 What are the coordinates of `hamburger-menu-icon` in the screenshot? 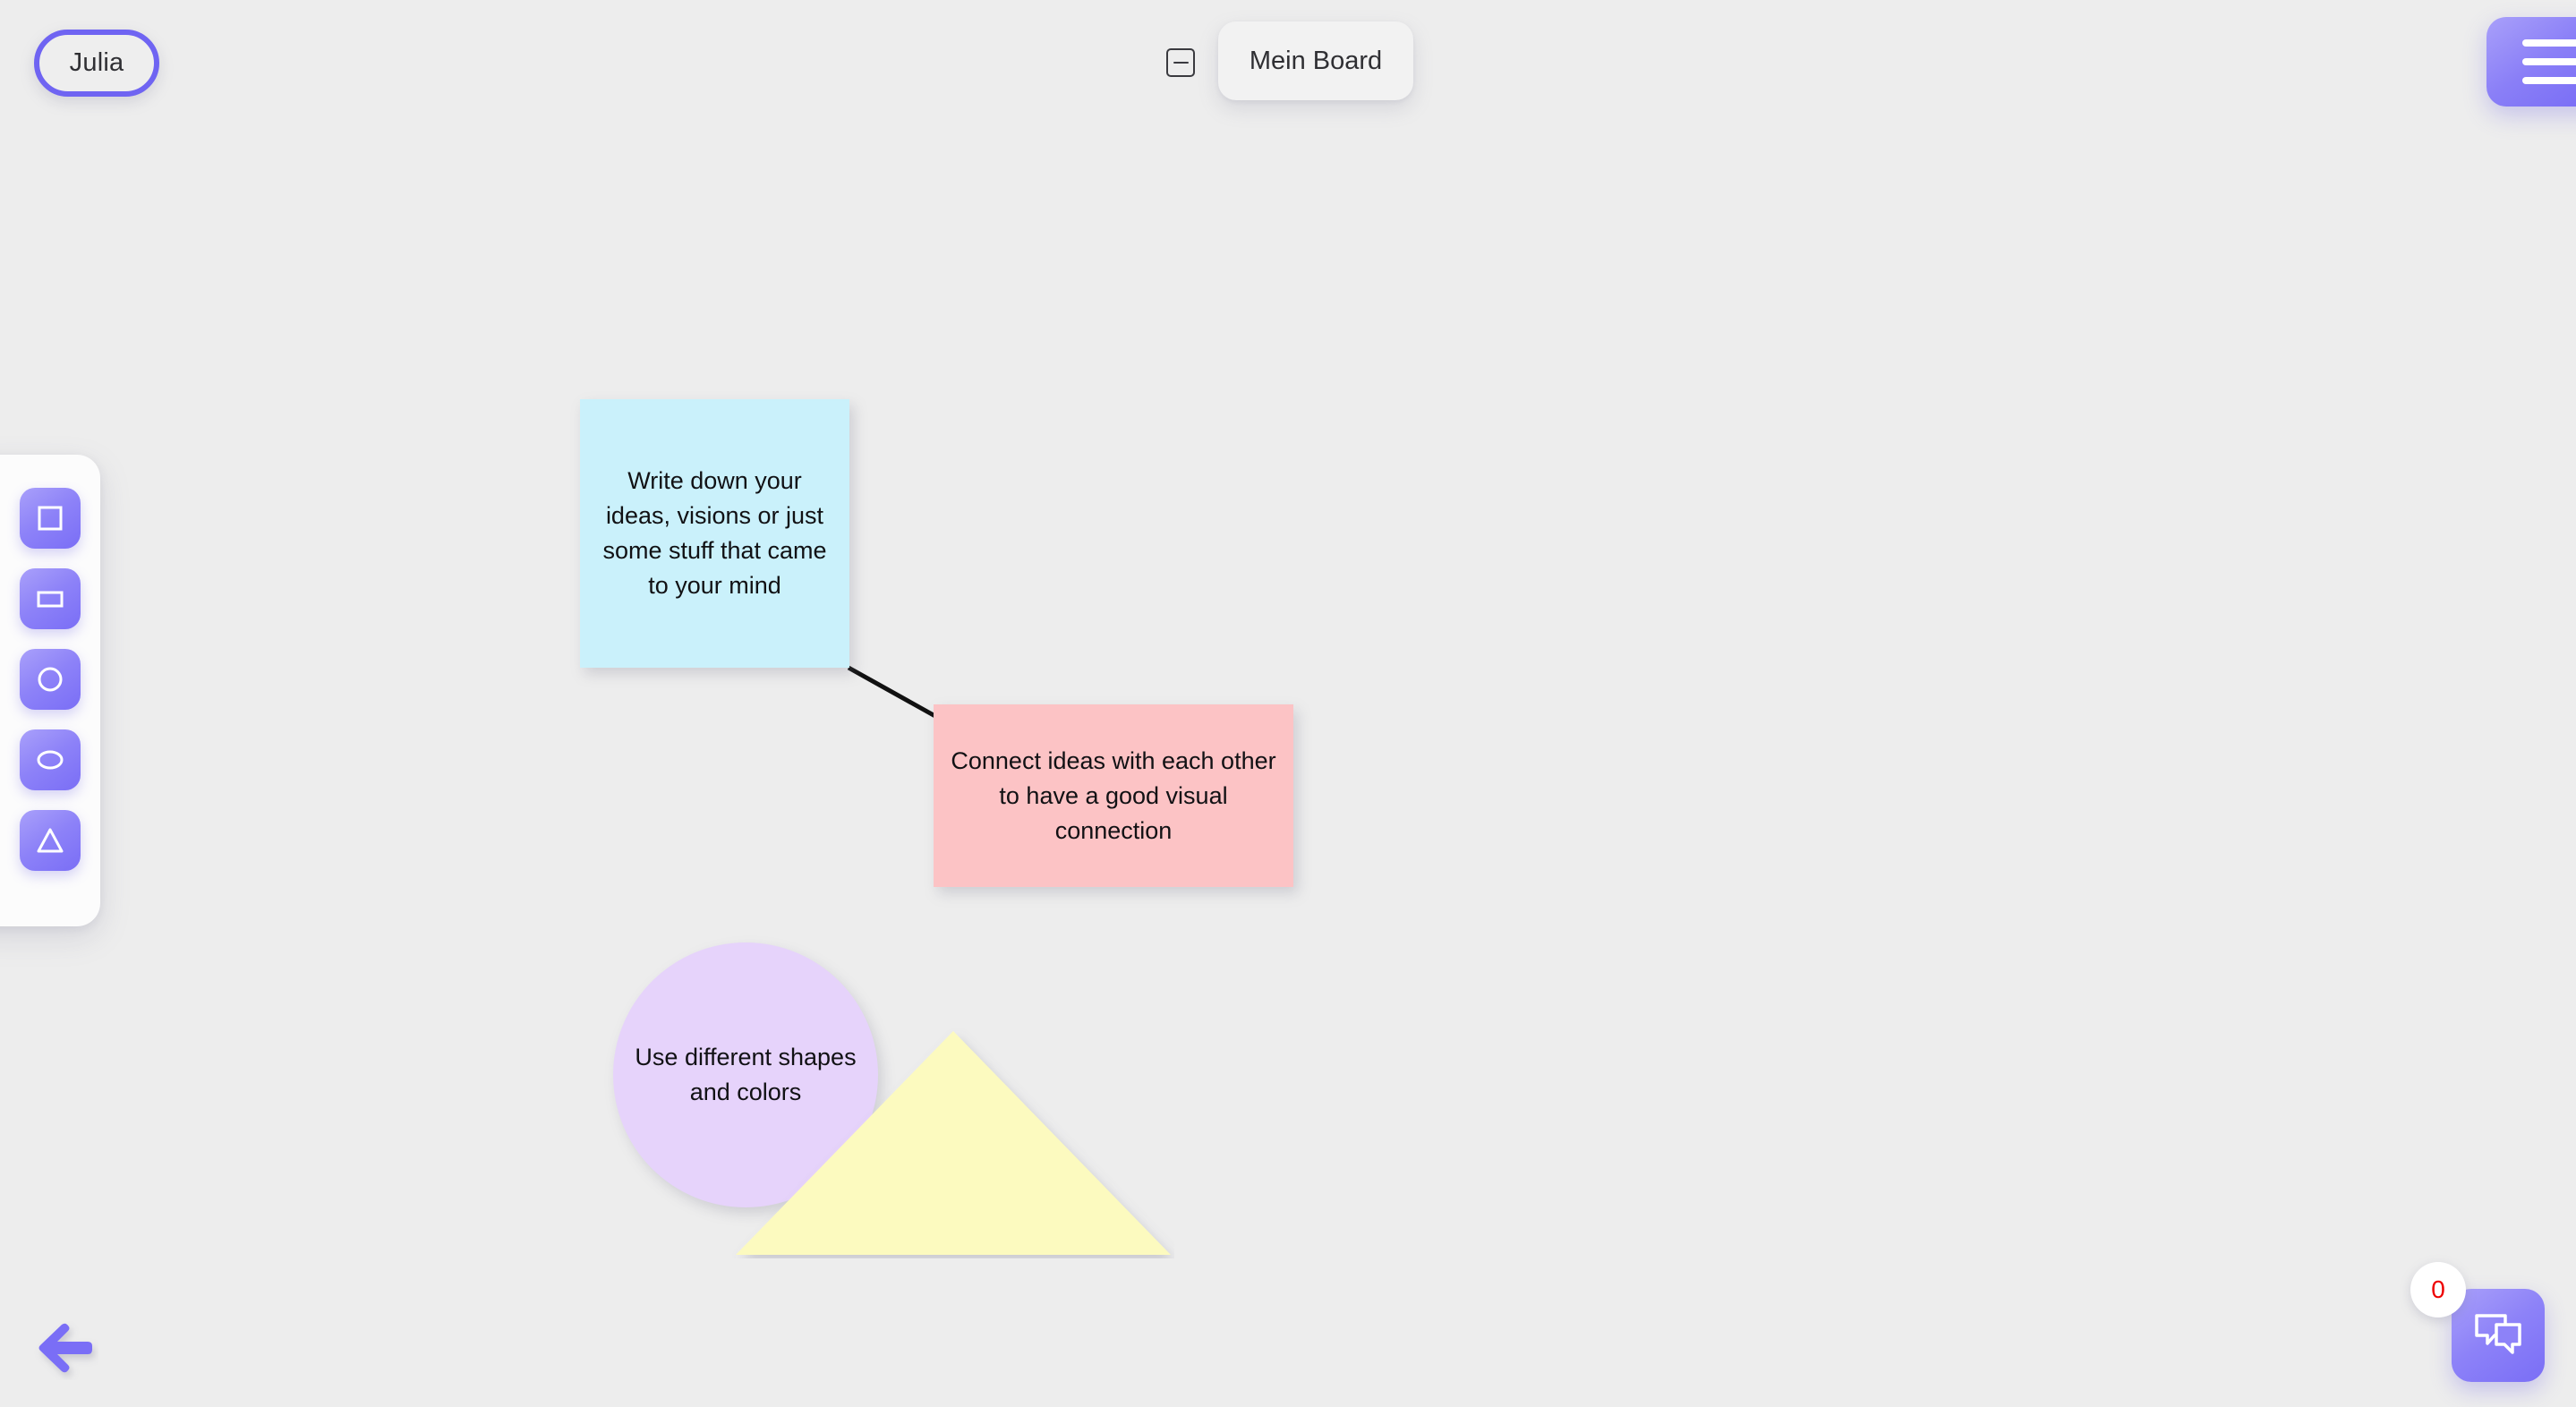 It's located at (2531, 62).